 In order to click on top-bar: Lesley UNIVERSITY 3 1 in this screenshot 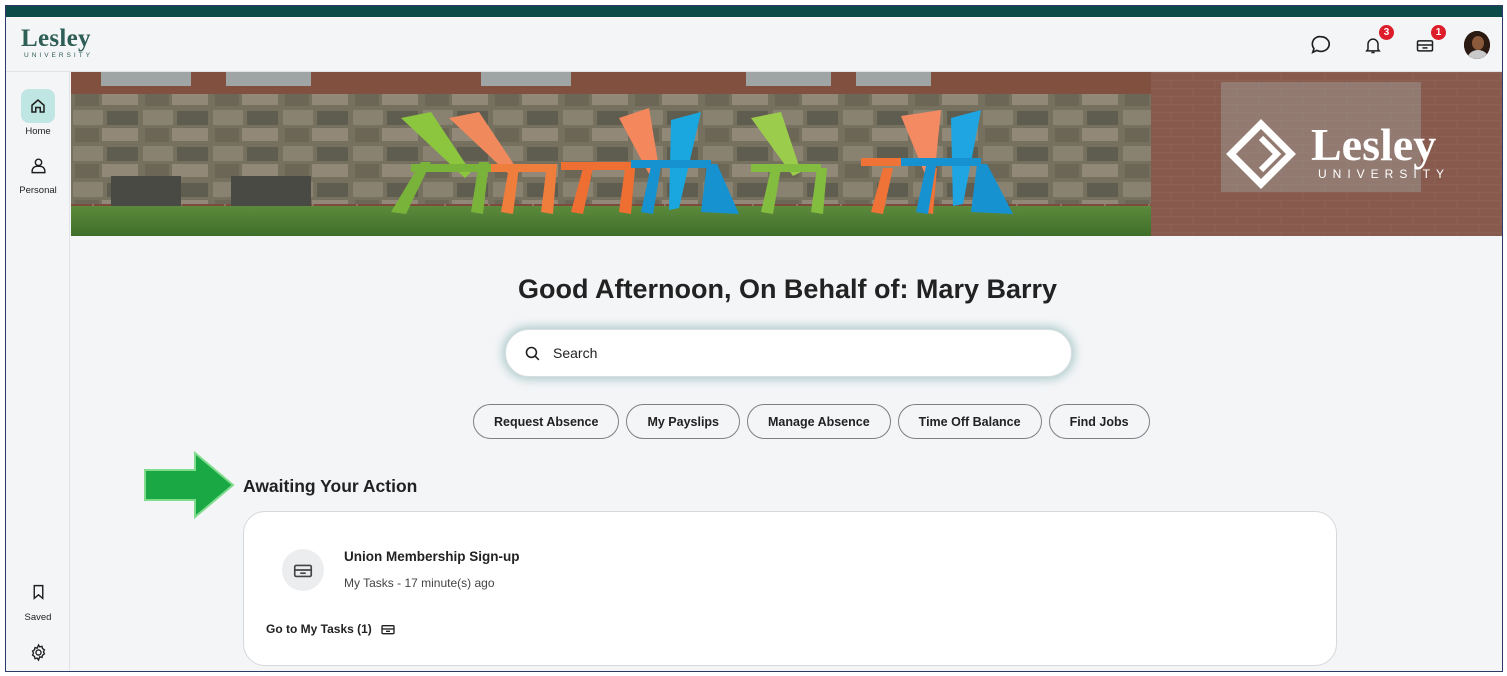, I will do `click(754, 44)`.